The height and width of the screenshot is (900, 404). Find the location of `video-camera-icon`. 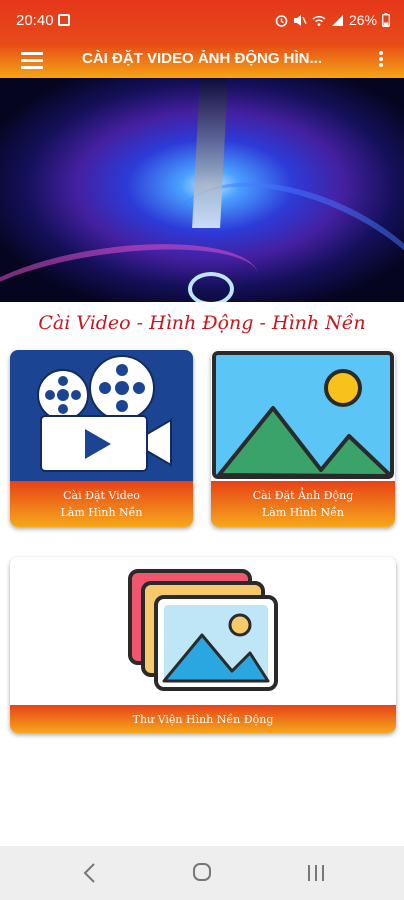

video-camera-icon is located at coordinates (104, 413).